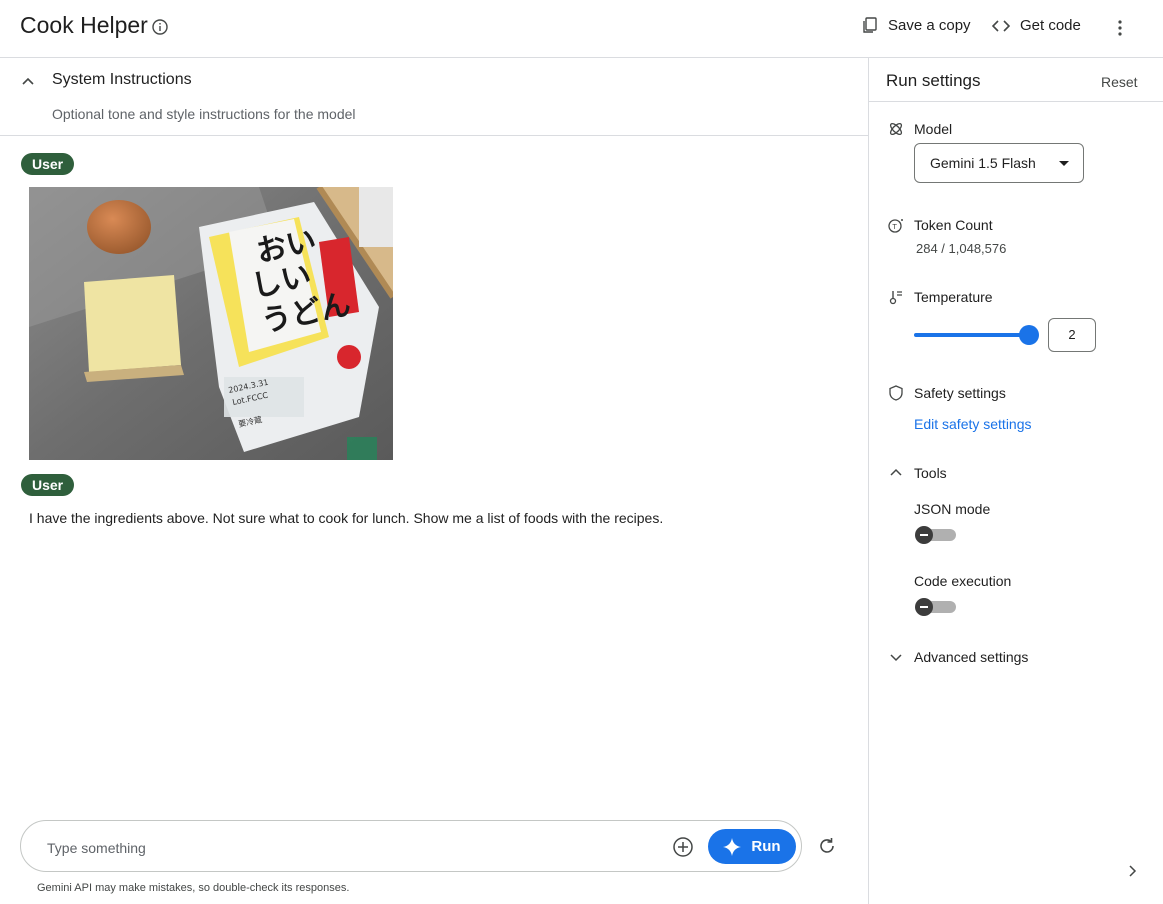 The width and height of the screenshot is (1163, 904). I want to click on code-execution-toggle, so click(935, 607).